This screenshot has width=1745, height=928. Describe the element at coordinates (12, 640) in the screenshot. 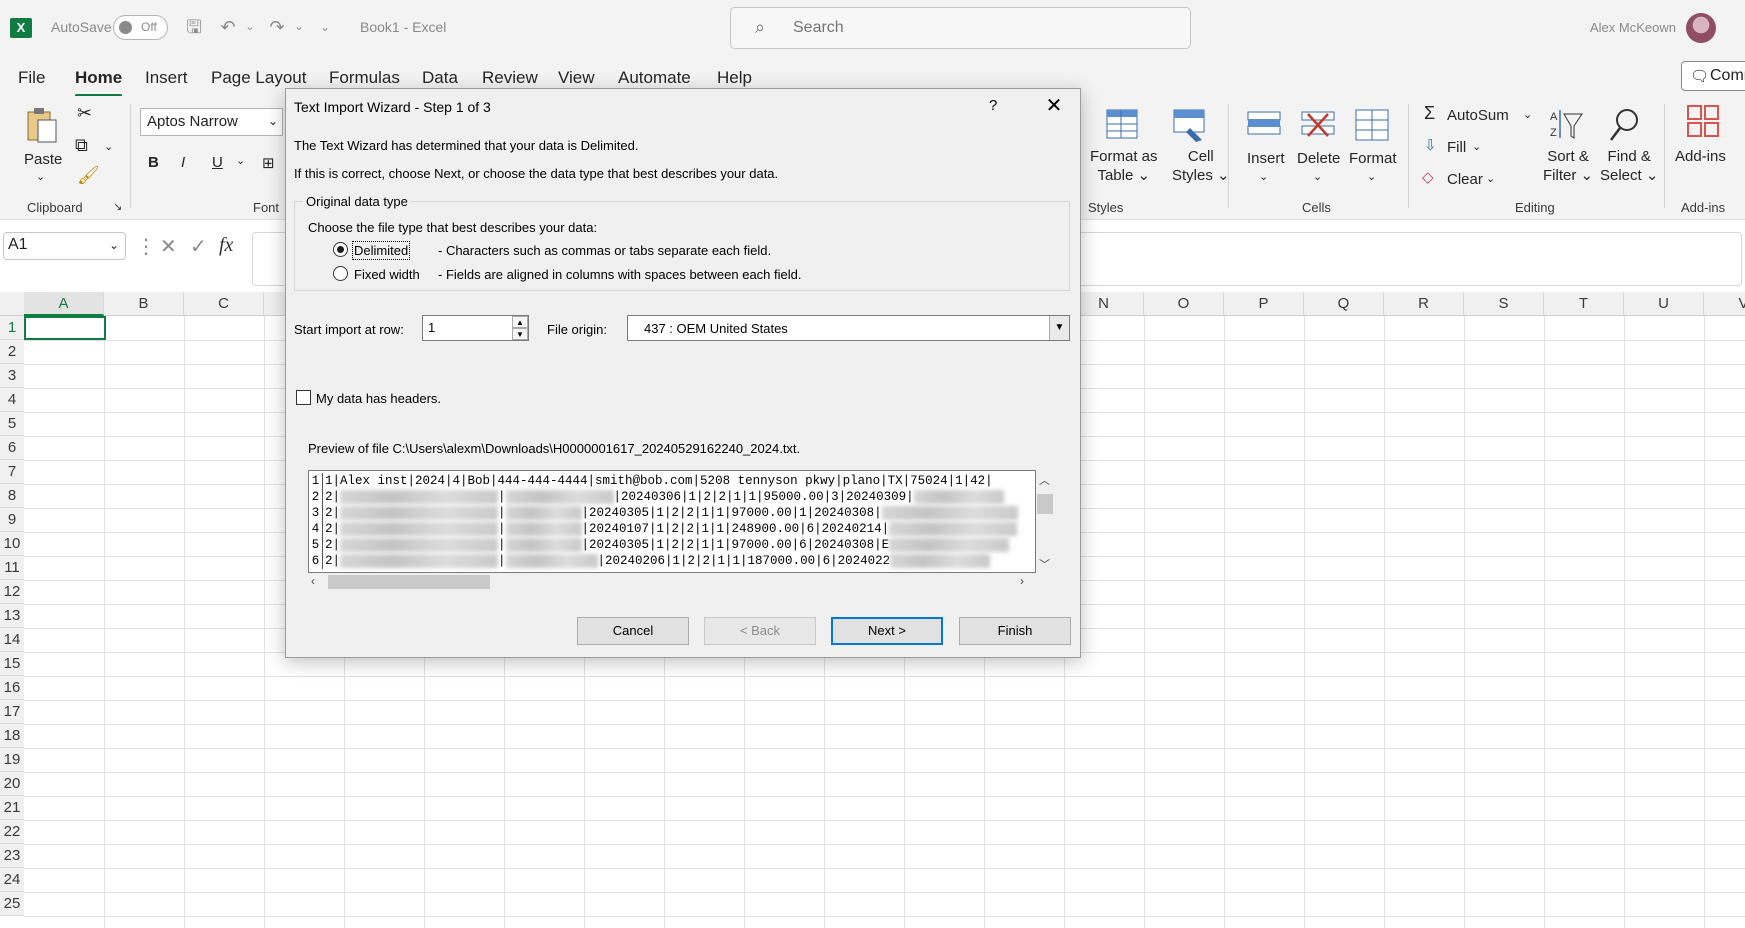

I see `row-header-14: 14` at that location.